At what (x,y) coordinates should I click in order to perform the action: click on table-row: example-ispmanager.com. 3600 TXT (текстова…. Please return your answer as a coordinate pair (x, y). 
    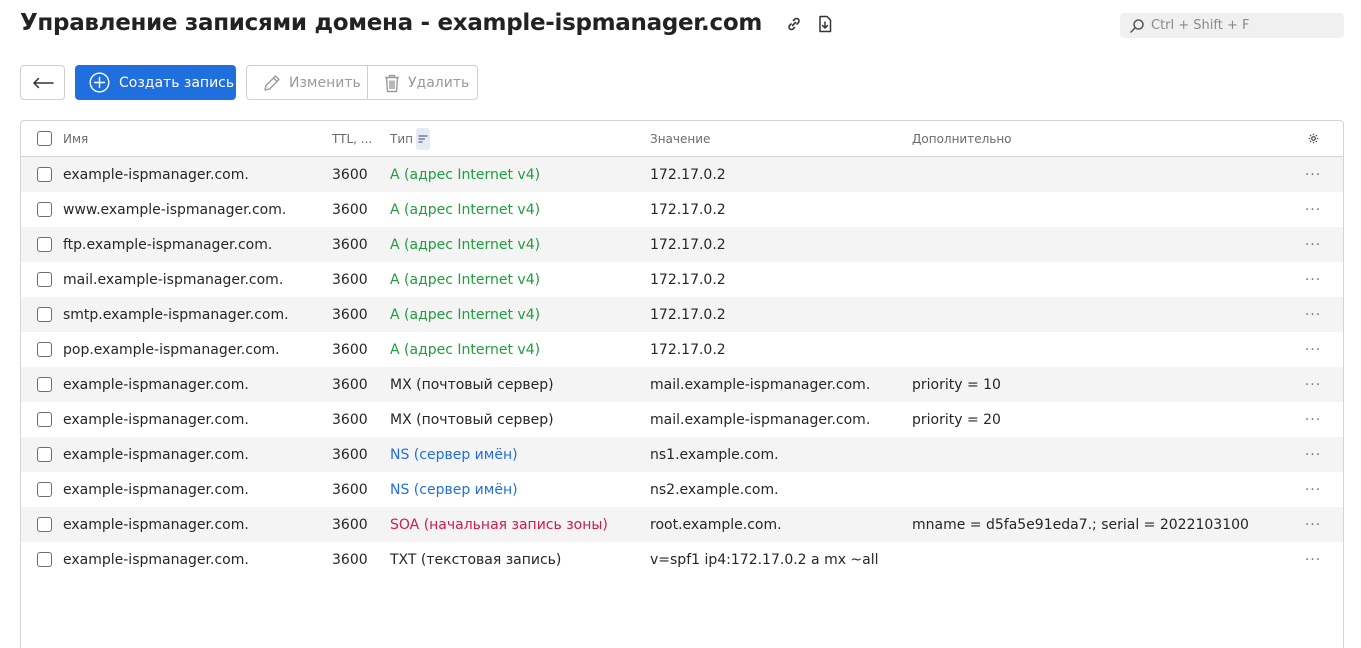
    Looking at the image, I should click on (682, 559).